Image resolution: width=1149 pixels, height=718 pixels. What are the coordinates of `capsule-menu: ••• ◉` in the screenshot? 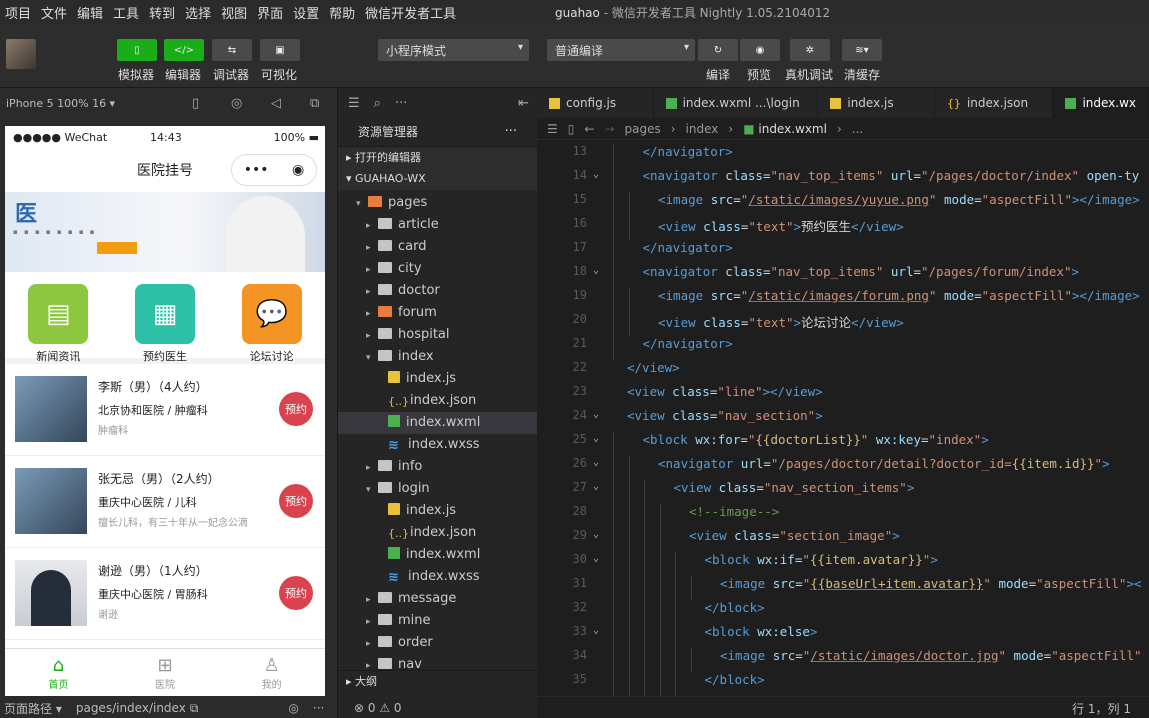 It's located at (274, 170).